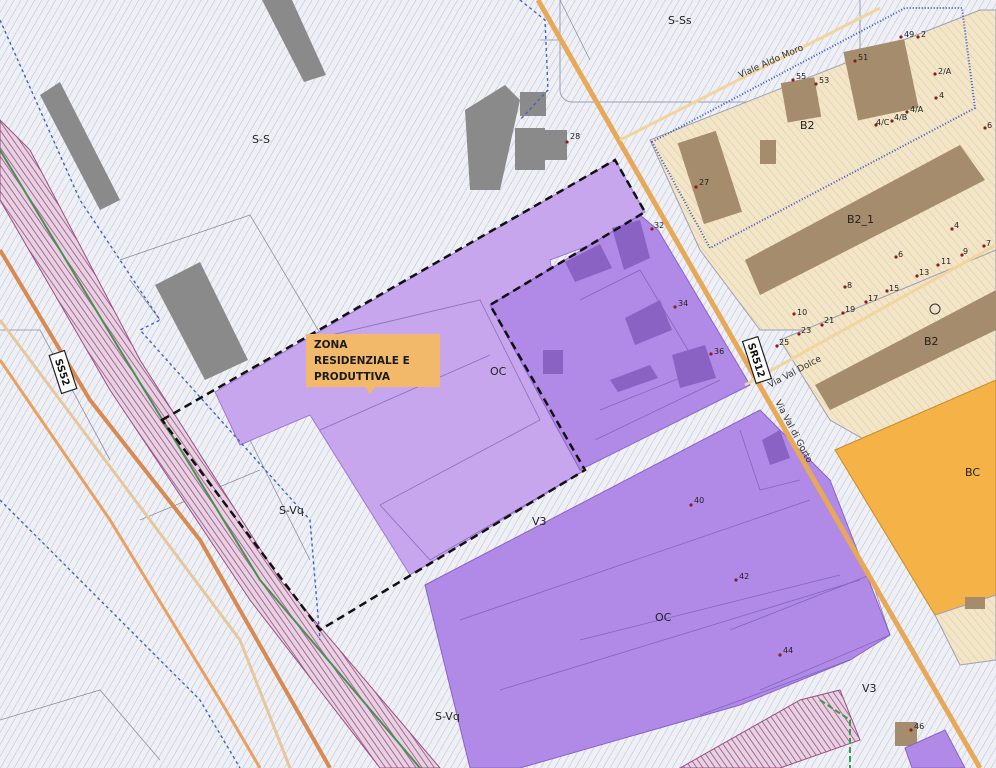  I want to click on zone-label-bc: BC, so click(972, 472).